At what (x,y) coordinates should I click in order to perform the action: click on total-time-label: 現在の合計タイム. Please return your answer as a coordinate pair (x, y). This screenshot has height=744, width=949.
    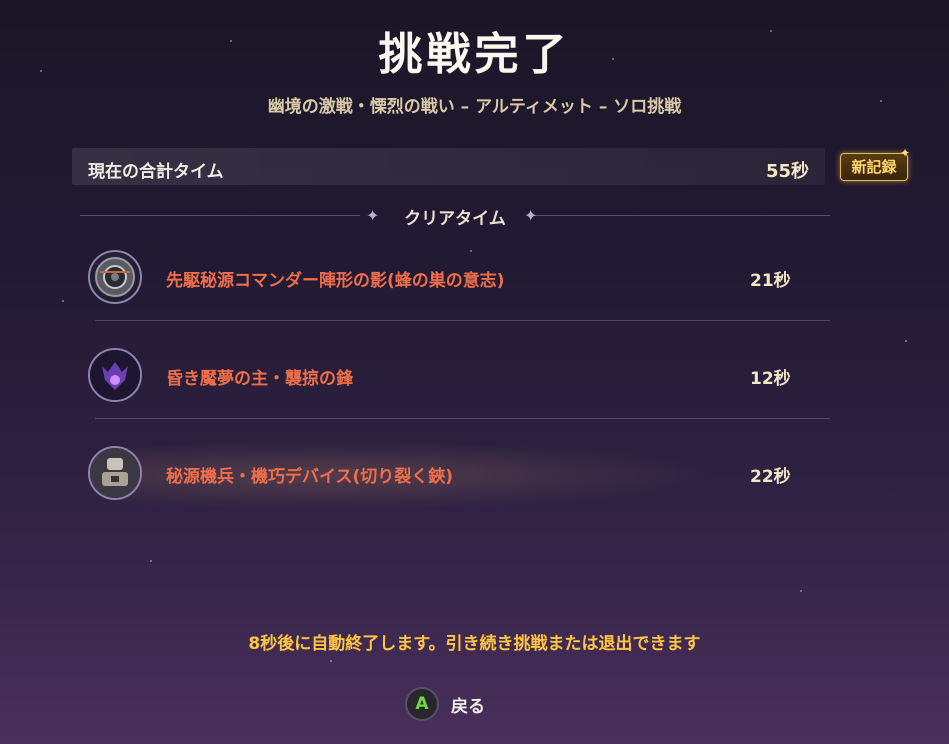
    Looking at the image, I should click on (156, 172).